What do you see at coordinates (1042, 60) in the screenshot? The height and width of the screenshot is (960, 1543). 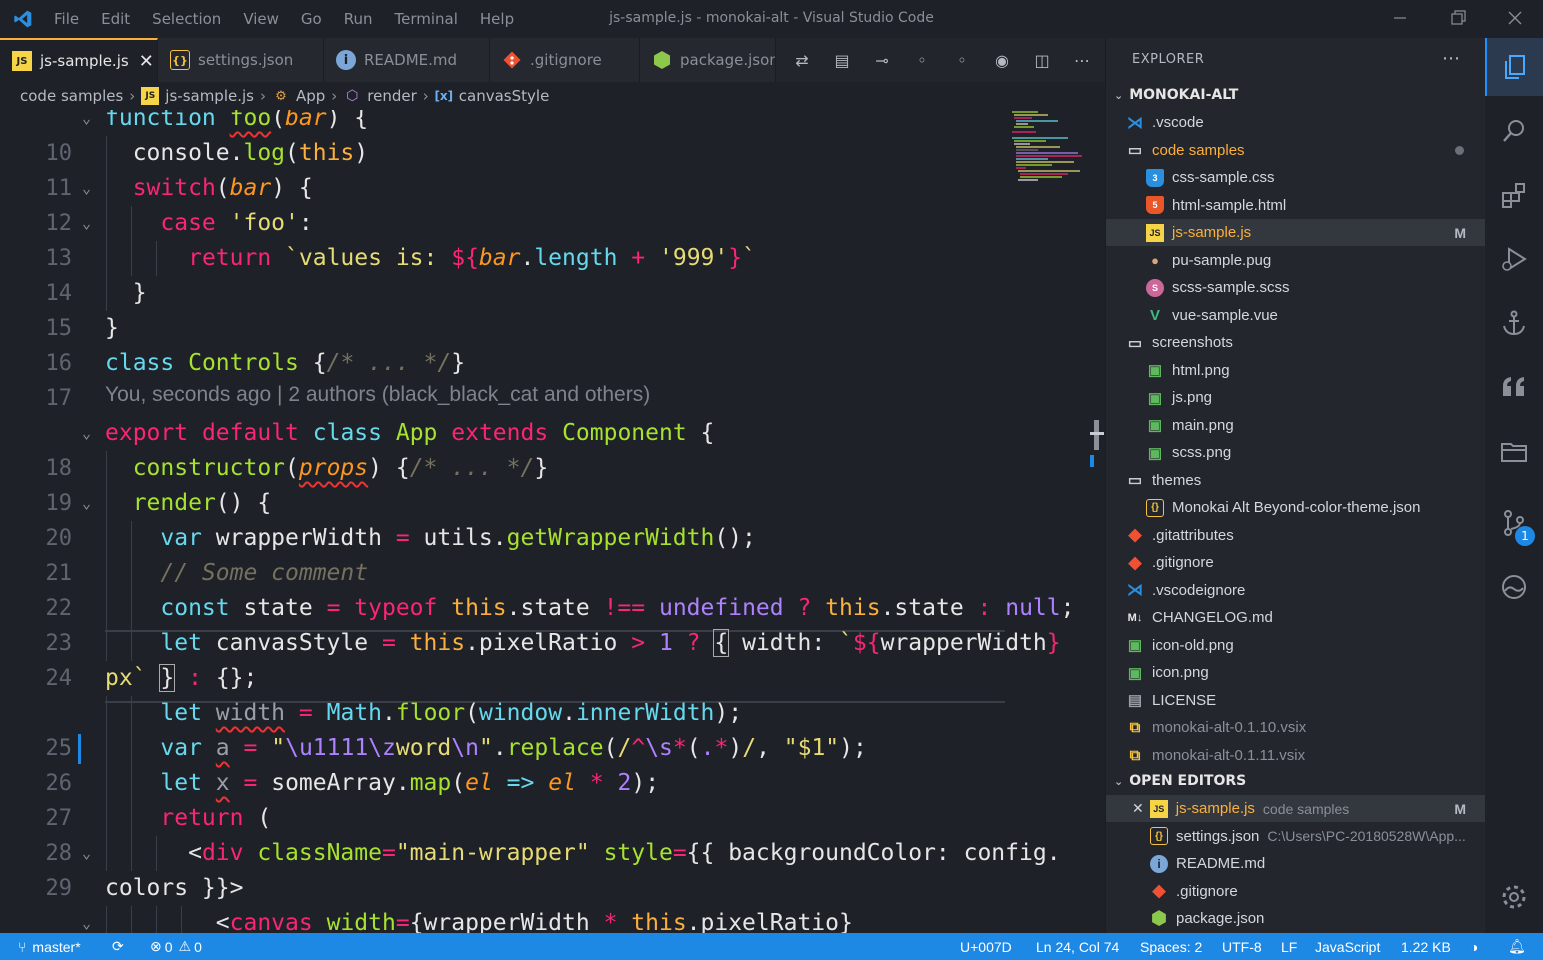 I see `split-editor-icon: ◫` at bounding box center [1042, 60].